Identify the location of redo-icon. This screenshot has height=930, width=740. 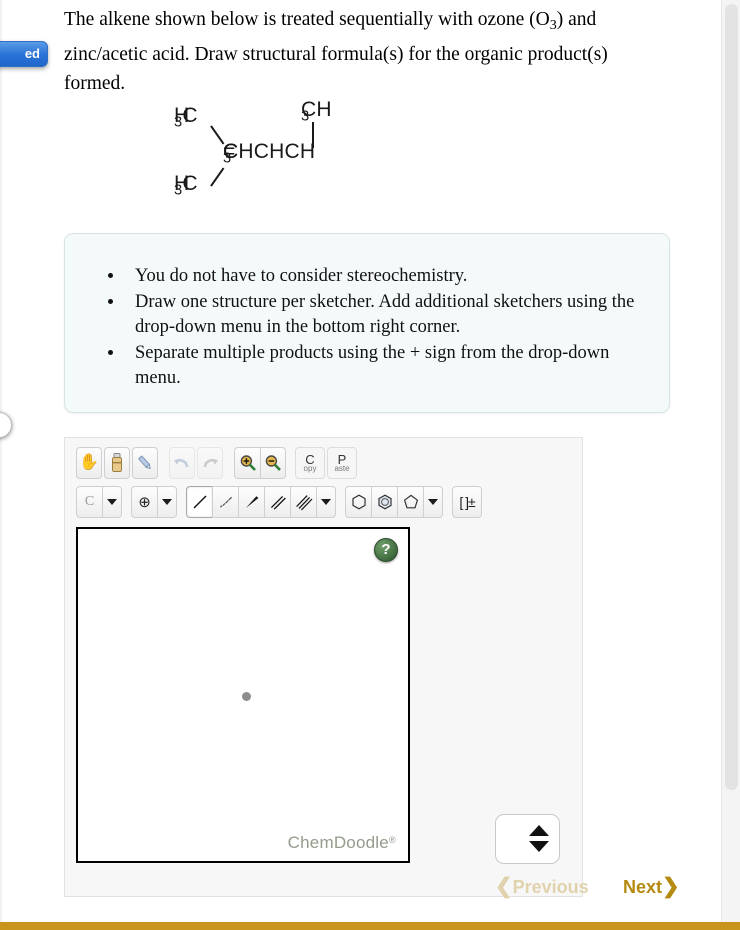
(210, 463).